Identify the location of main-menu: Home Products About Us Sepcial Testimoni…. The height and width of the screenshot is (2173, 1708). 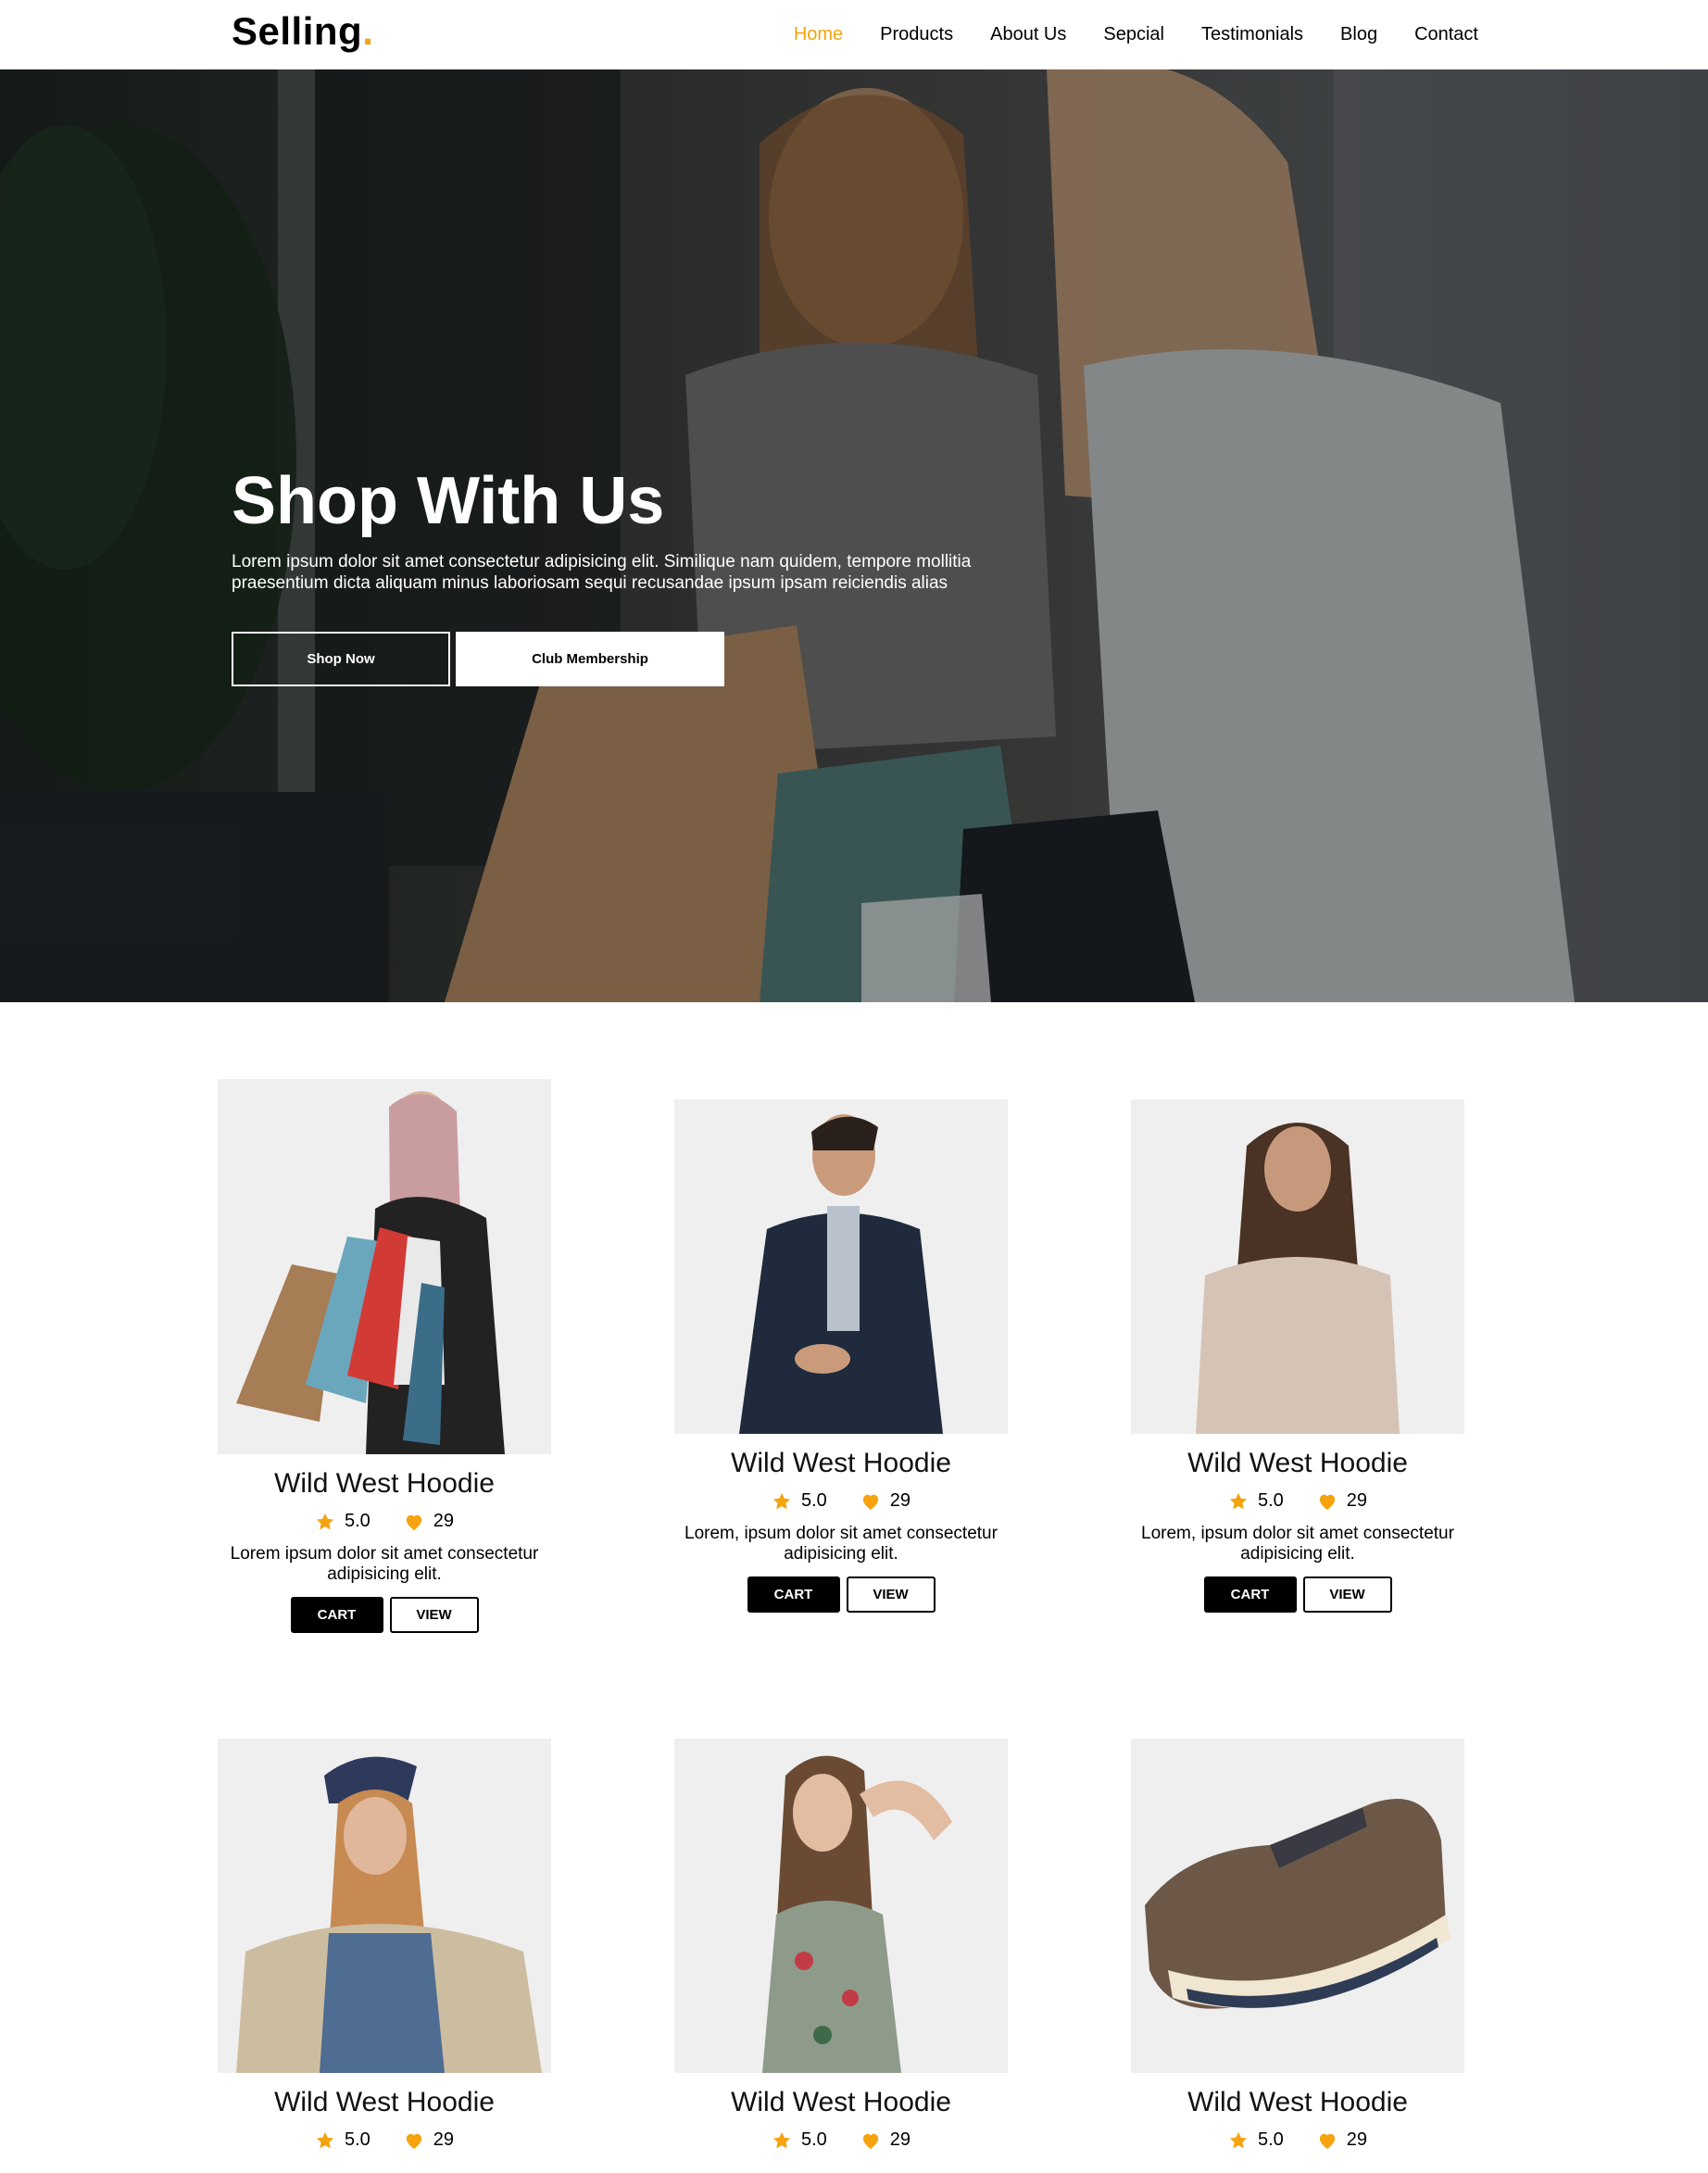
(1136, 35).